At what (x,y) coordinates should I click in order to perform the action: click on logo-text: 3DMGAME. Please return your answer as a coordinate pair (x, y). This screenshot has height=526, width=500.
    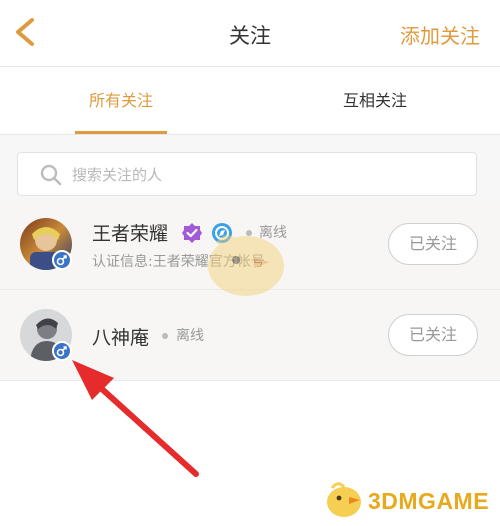
    Looking at the image, I should click on (429, 501).